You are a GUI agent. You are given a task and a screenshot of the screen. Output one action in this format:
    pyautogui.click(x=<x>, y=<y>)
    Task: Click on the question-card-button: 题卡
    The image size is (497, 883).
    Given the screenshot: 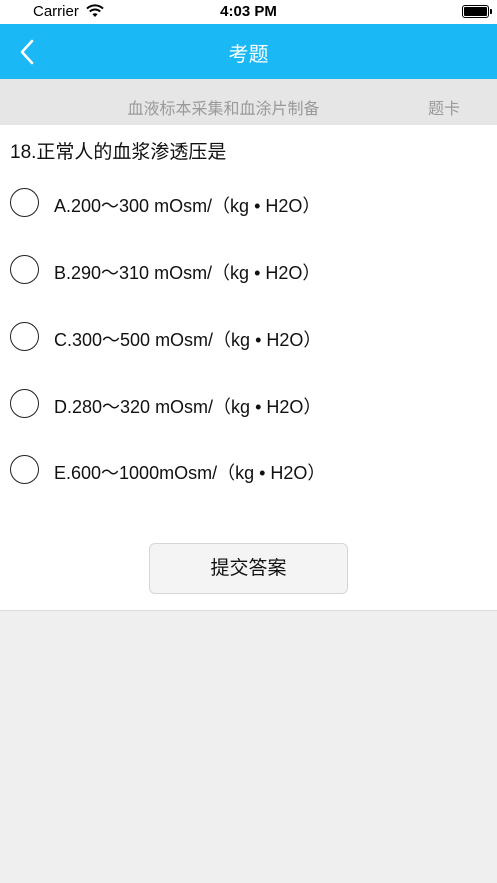 What is the action you would take?
    pyautogui.click(x=444, y=107)
    